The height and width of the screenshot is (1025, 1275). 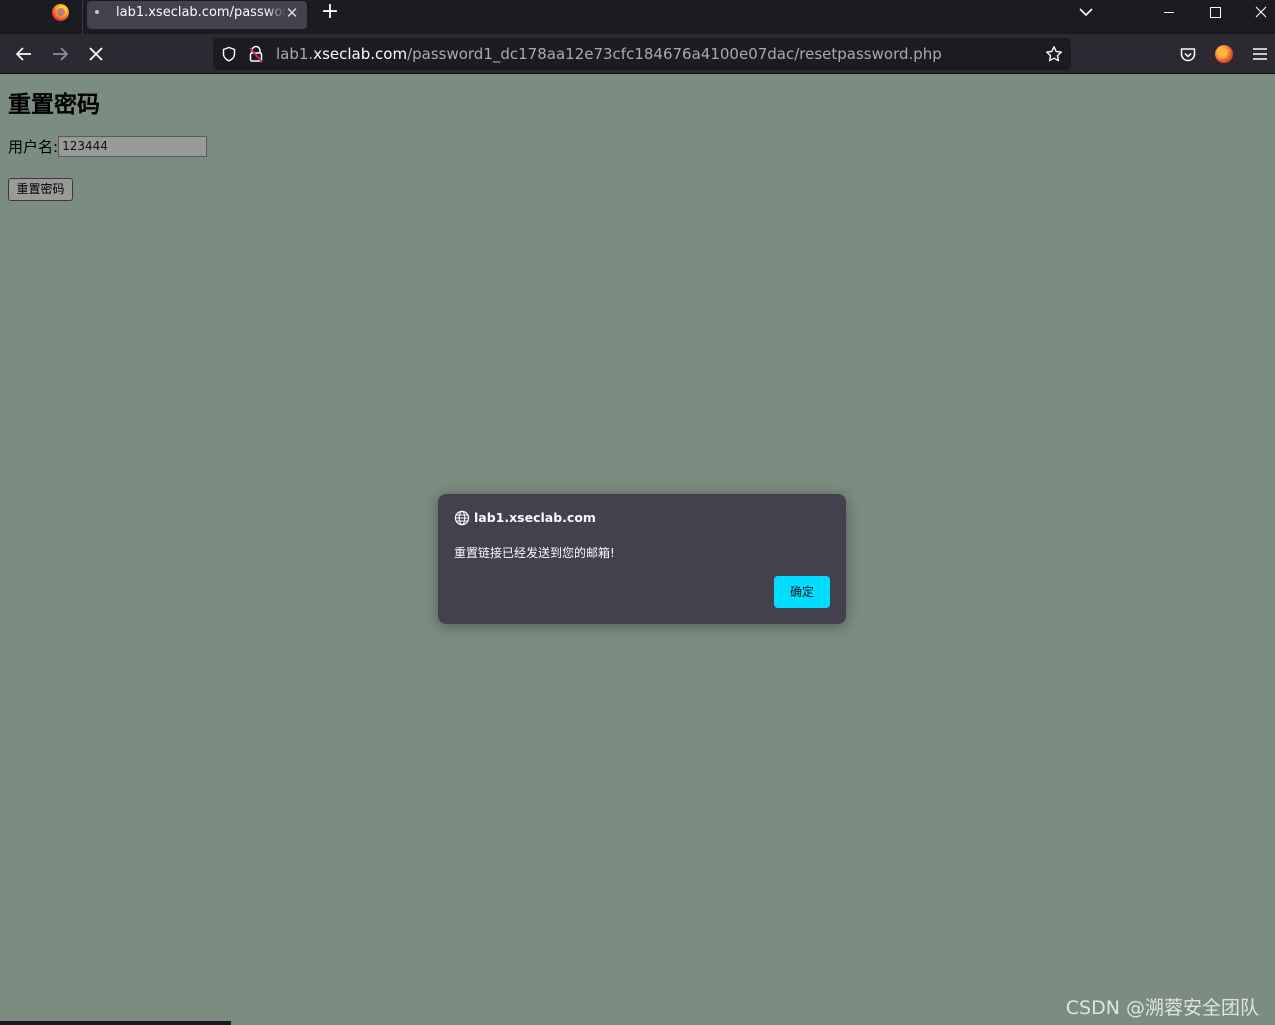 I want to click on new-tab-button: +, so click(x=330, y=12).